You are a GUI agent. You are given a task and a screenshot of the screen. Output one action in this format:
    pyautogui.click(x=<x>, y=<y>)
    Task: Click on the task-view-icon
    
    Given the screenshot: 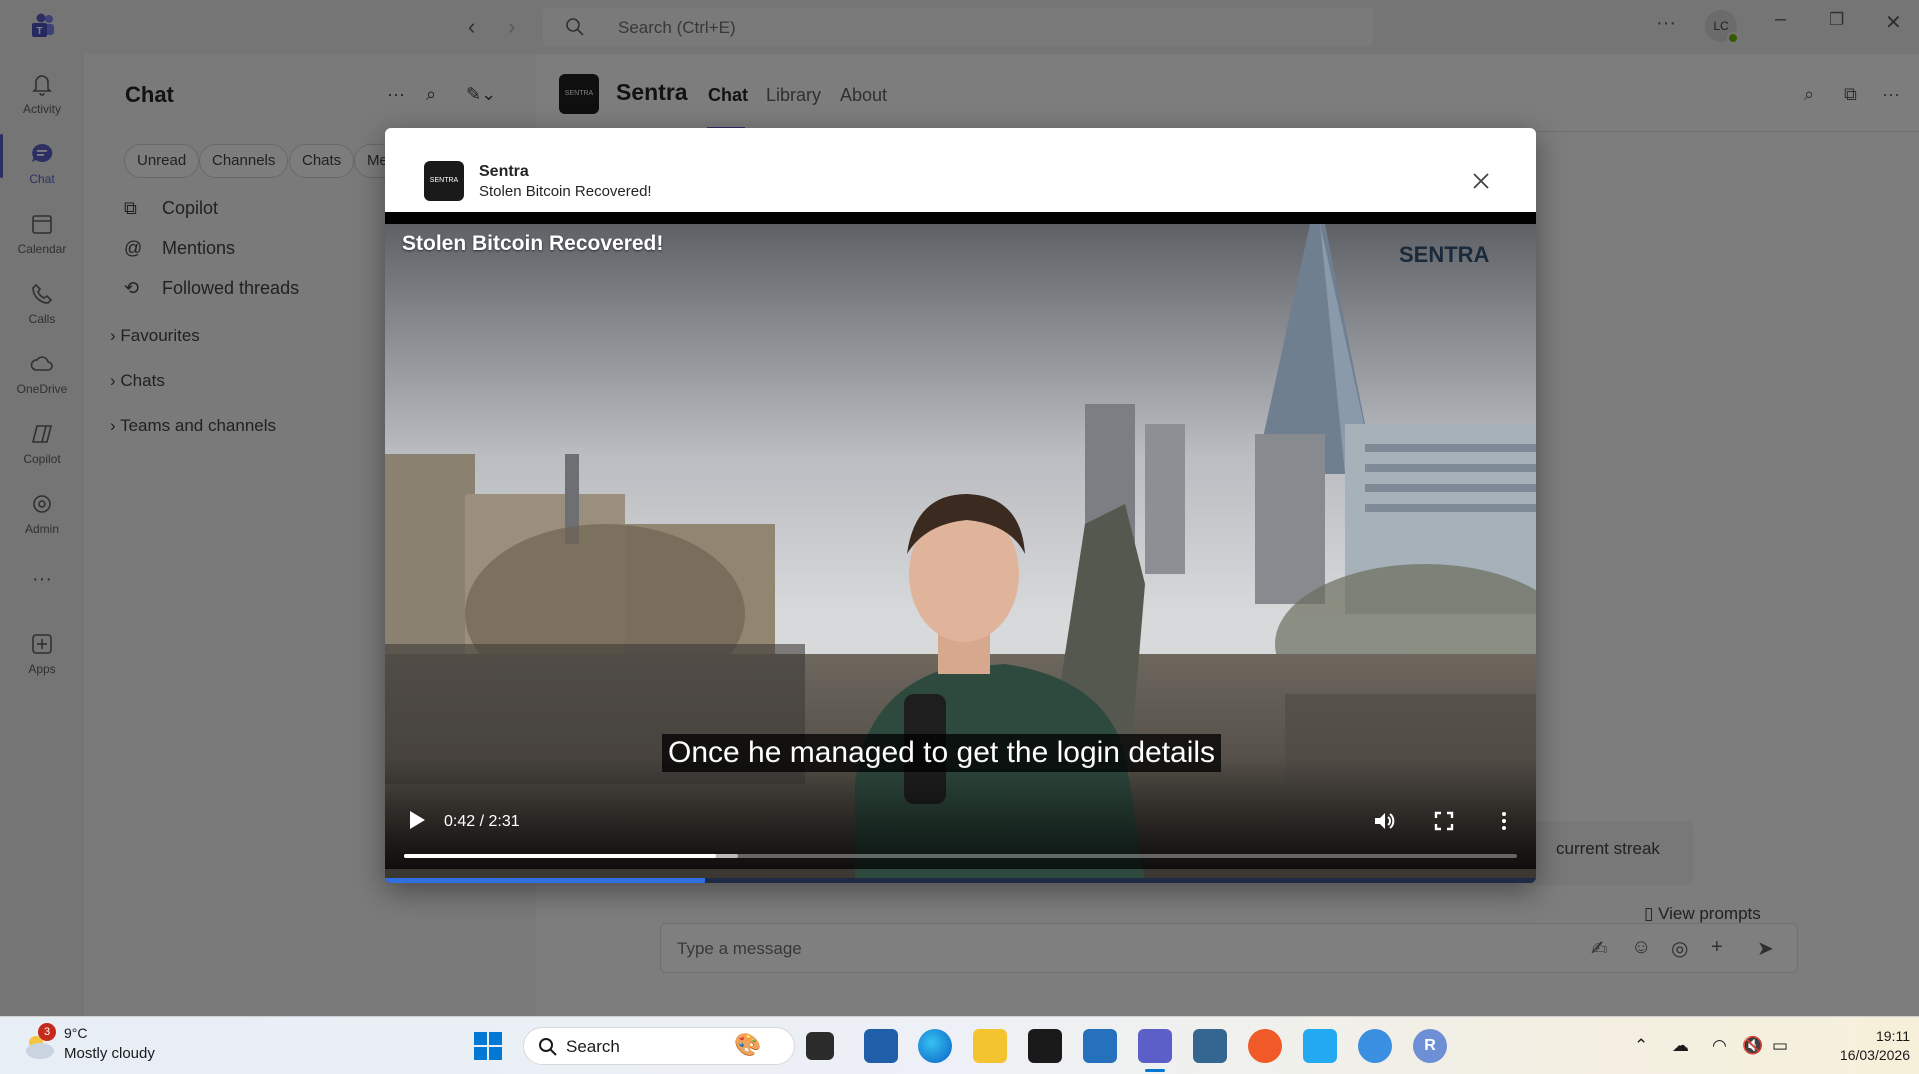 What is the action you would take?
    pyautogui.click(x=820, y=1046)
    